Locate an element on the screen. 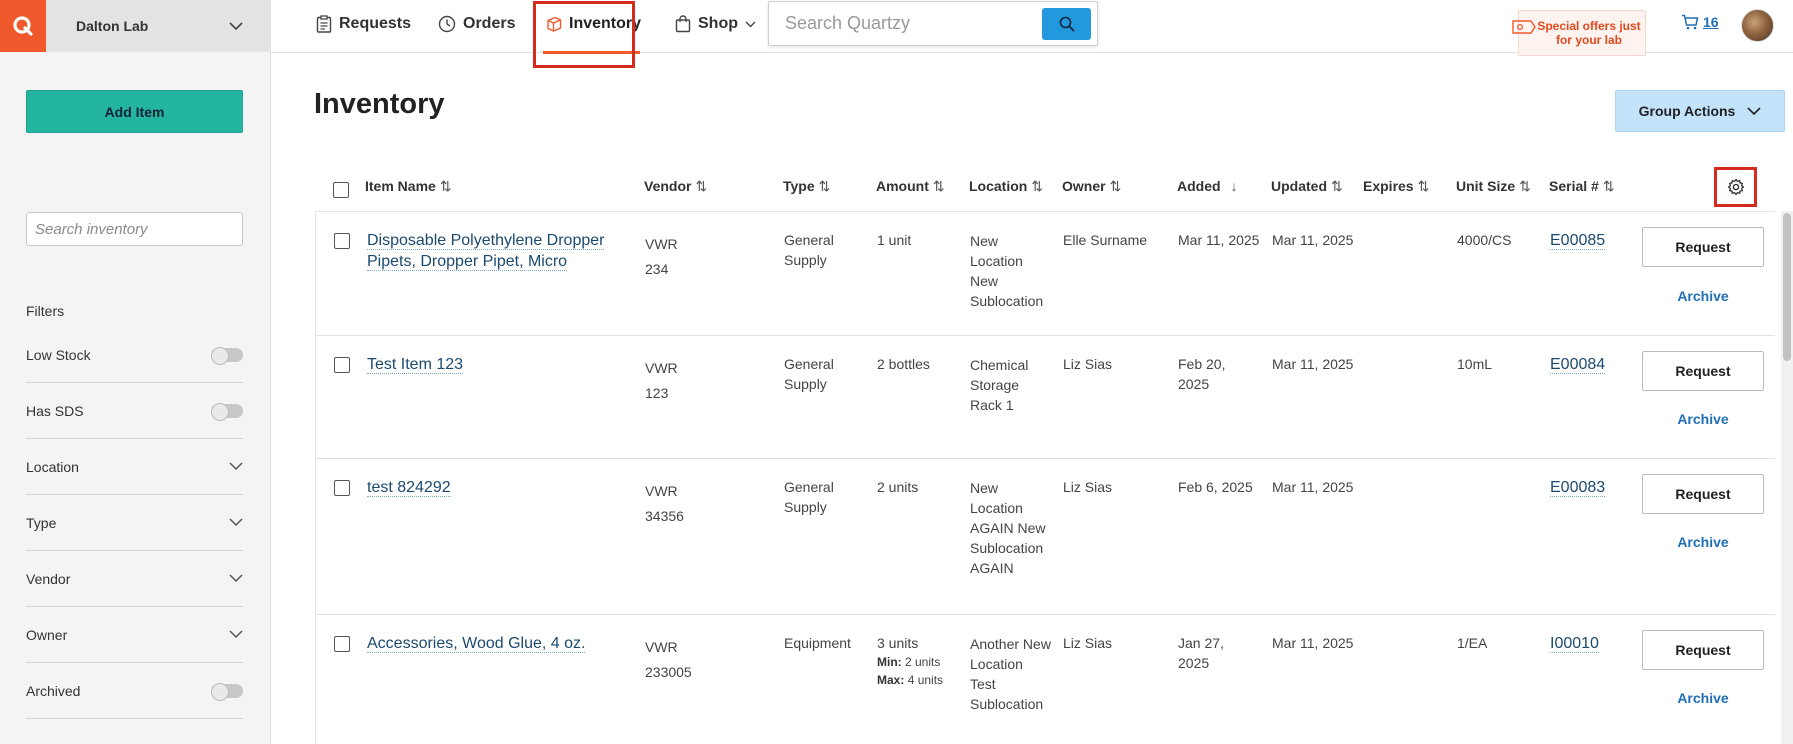  filter-location: Location is located at coordinates (134, 467).